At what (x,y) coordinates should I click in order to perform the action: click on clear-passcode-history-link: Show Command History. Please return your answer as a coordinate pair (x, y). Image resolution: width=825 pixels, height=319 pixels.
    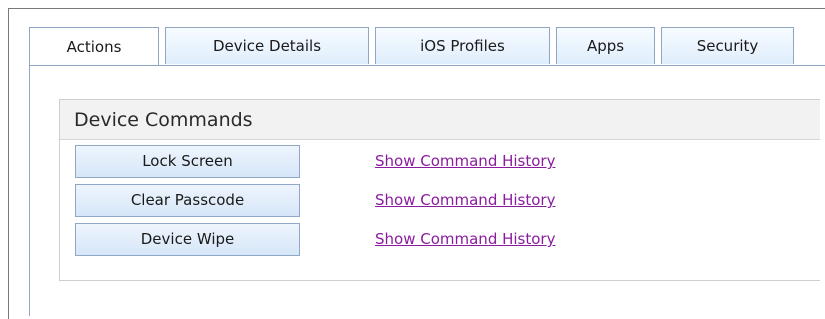
    Looking at the image, I should click on (465, 200).